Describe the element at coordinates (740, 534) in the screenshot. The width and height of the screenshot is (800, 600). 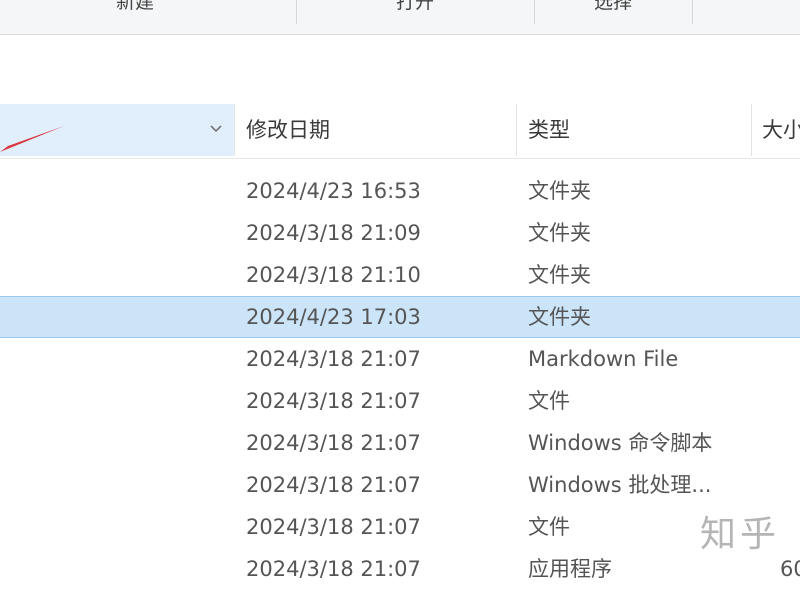
I see `watermark: 知乎` at that location.